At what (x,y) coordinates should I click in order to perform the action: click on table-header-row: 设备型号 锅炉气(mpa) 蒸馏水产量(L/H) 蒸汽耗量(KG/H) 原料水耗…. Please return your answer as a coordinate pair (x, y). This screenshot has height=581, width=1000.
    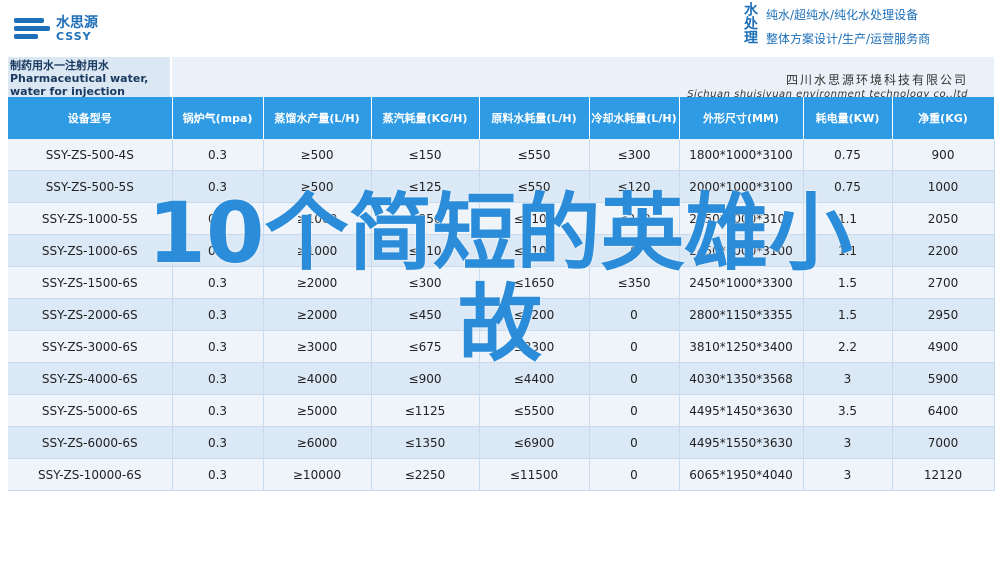
    Looking at the image, I should click on (501, 118).